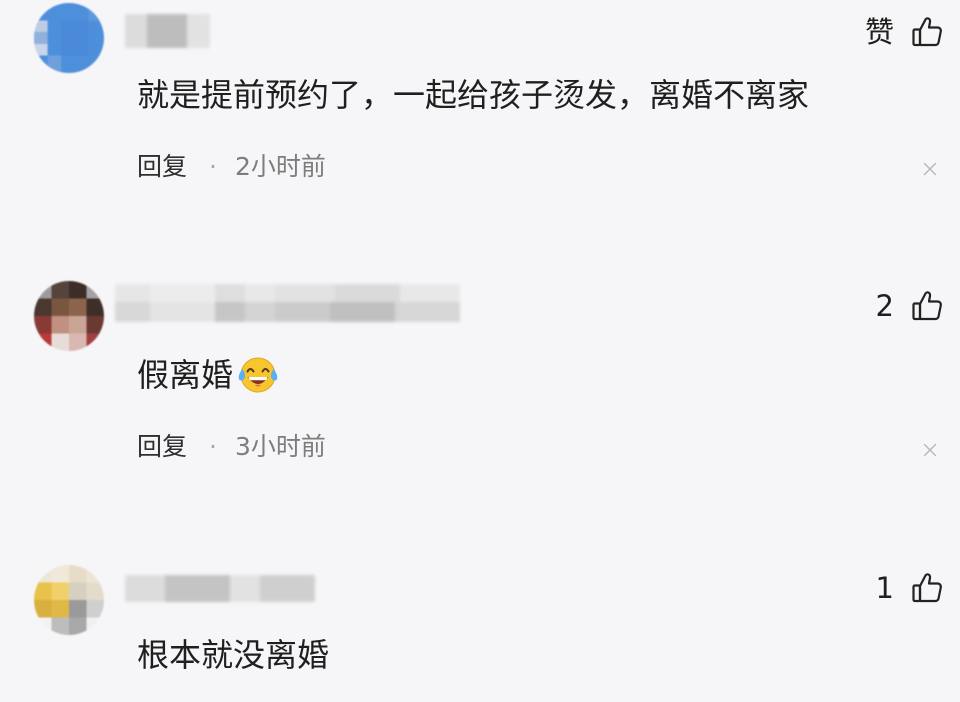 The image size is (960, 702). I want to click on like-count: 1, so click(884, 588).